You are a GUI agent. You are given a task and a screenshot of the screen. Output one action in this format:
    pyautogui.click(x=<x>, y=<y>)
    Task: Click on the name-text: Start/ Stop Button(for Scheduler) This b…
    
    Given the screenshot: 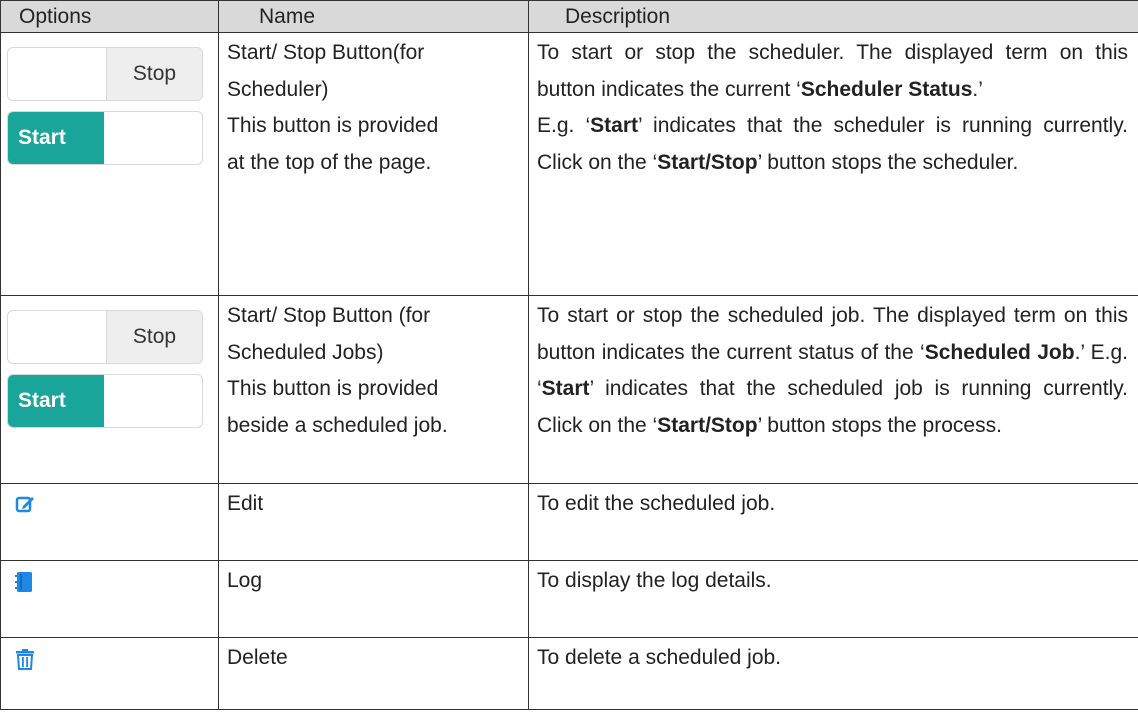 What is the action you would take?
    pyautogui.click(x=373, y=107)
    